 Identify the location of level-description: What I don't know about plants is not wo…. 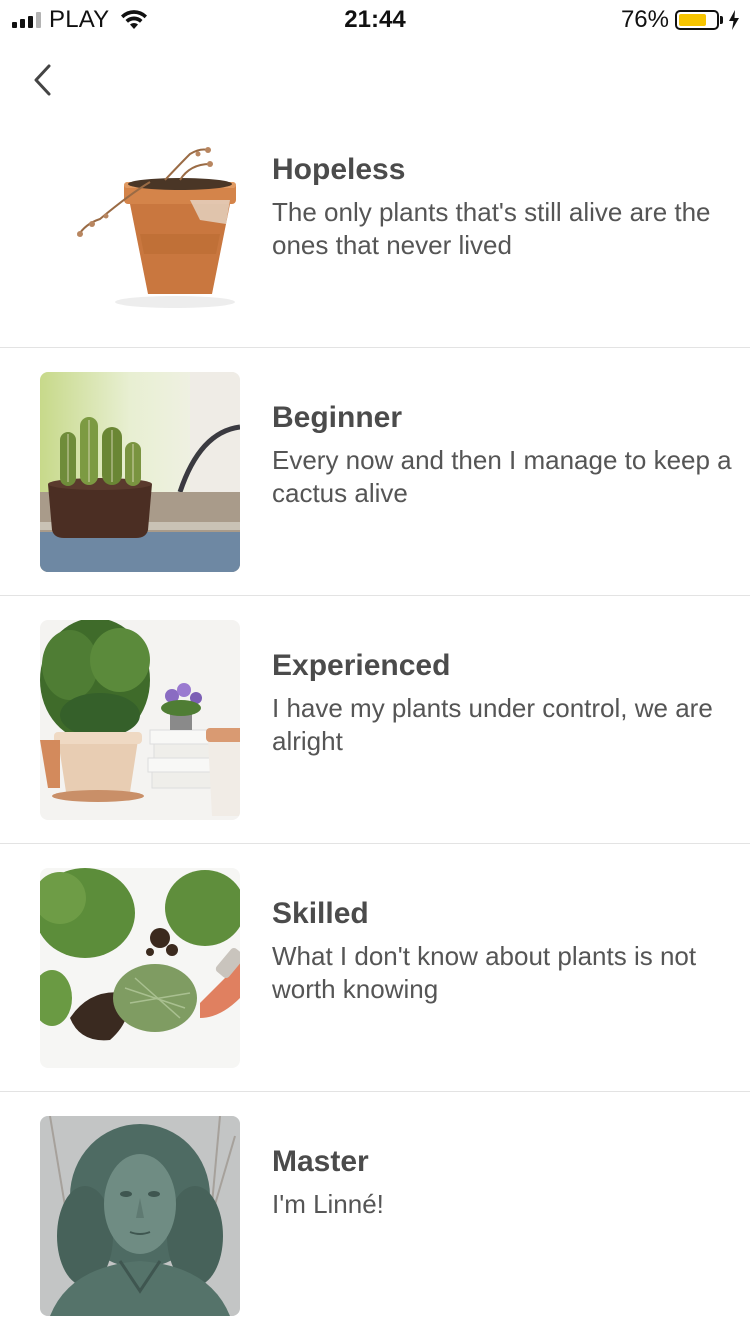
(484, 972).